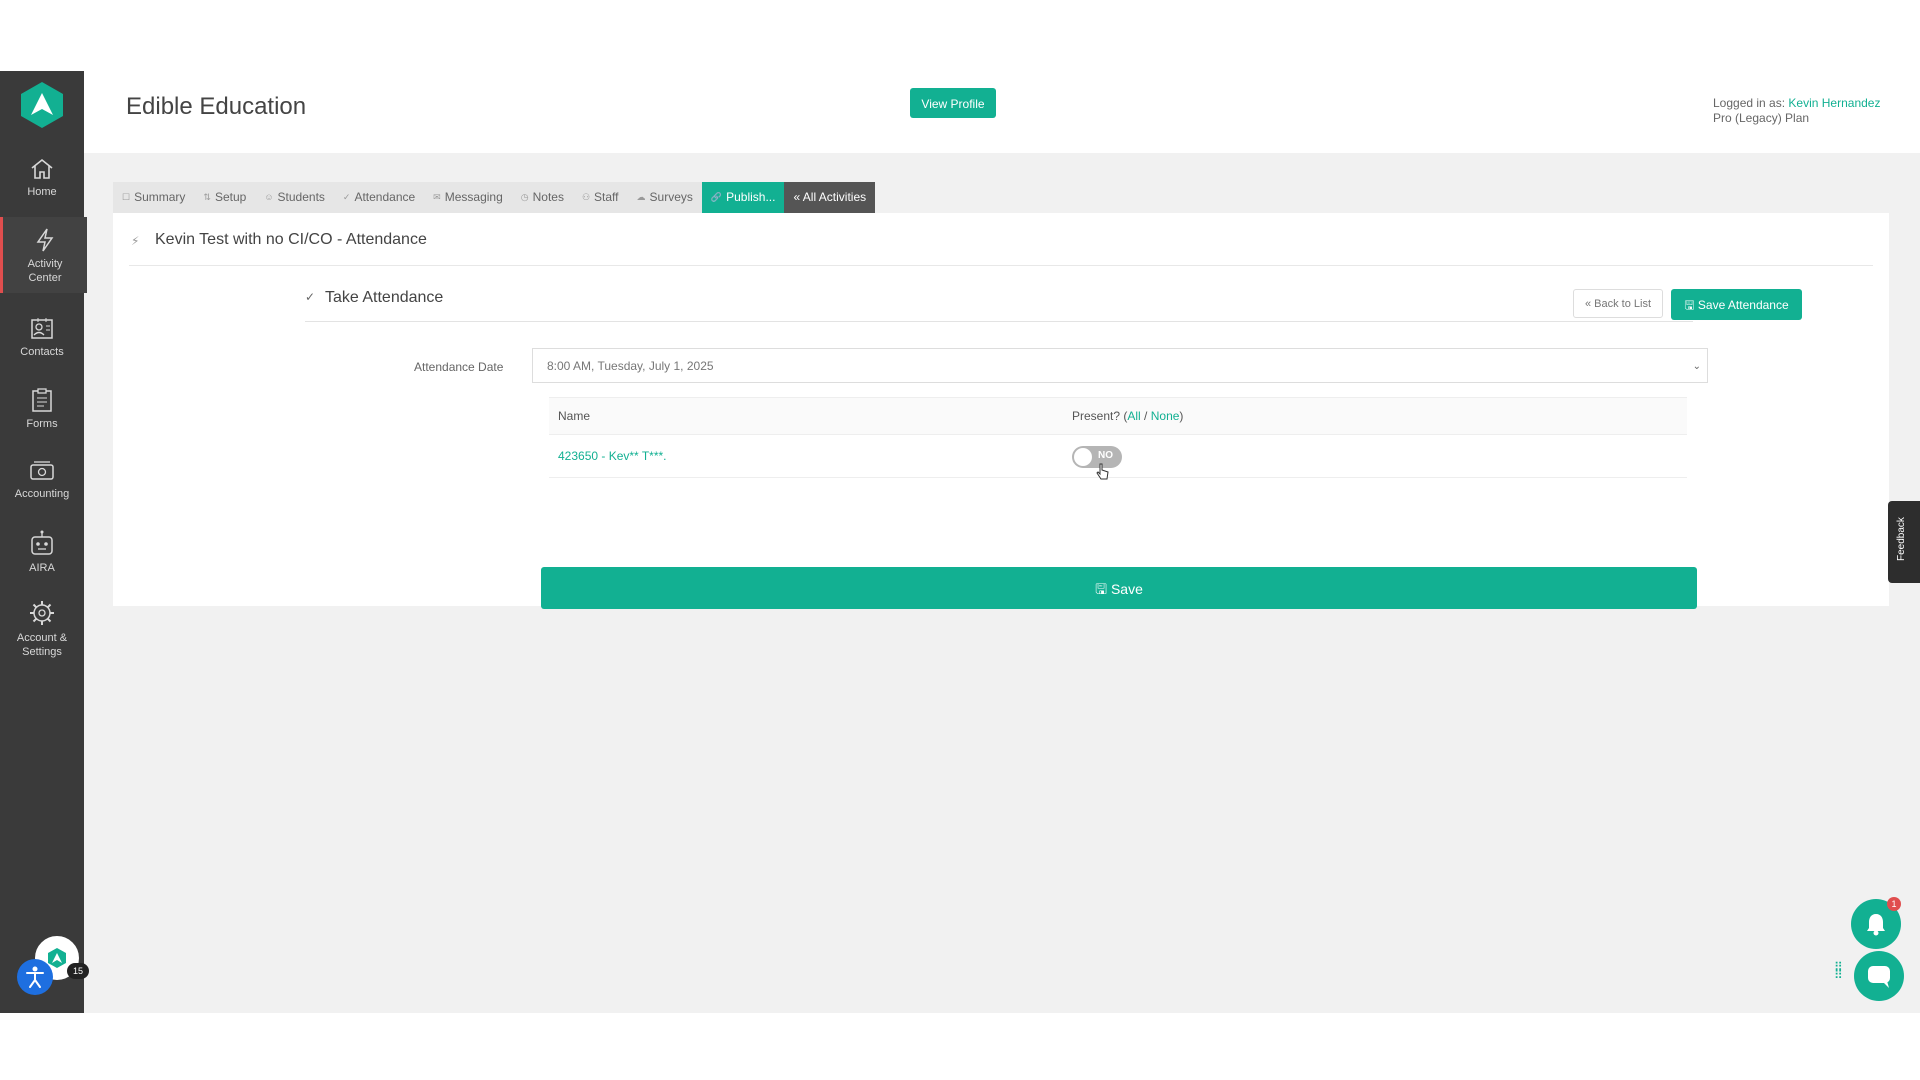  Describe the element at coordinates (1839, 971) in the screenshot. I see `drag-handle-icon: ⠿ ⠿` at that location.